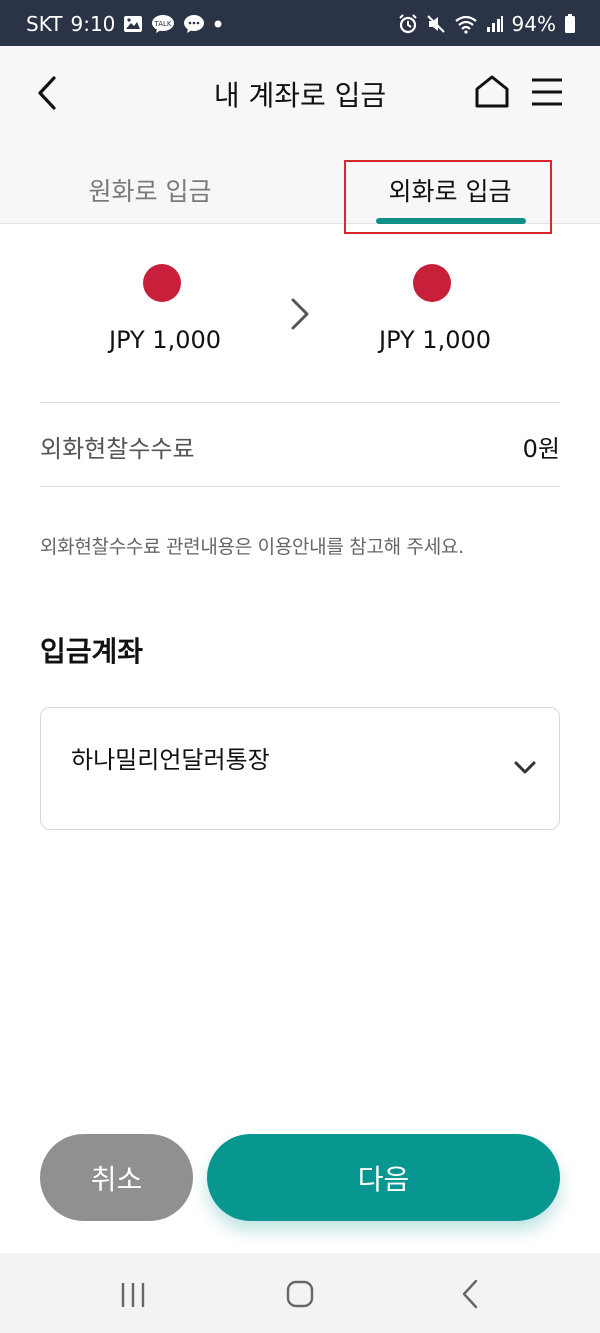  I want to click on home-nav-button, so click(300, 1295).